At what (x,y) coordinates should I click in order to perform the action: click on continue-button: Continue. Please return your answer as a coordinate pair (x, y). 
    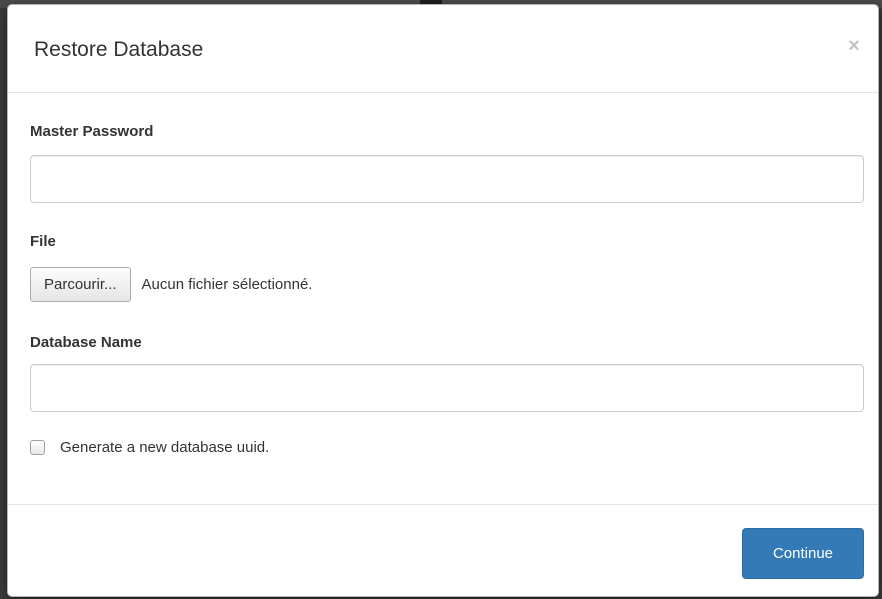
    Looking at the image, I should click on (803, 553).